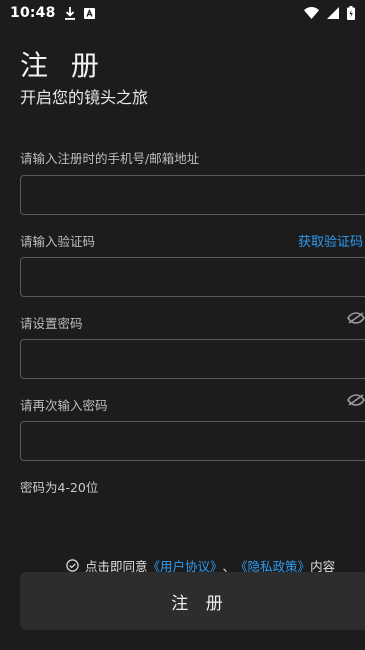 The width and height of the screenshot is (365, 650). Describe the element at coordinates (192, 601) in the screenshot. I see `register-button: 注 册` at that location.